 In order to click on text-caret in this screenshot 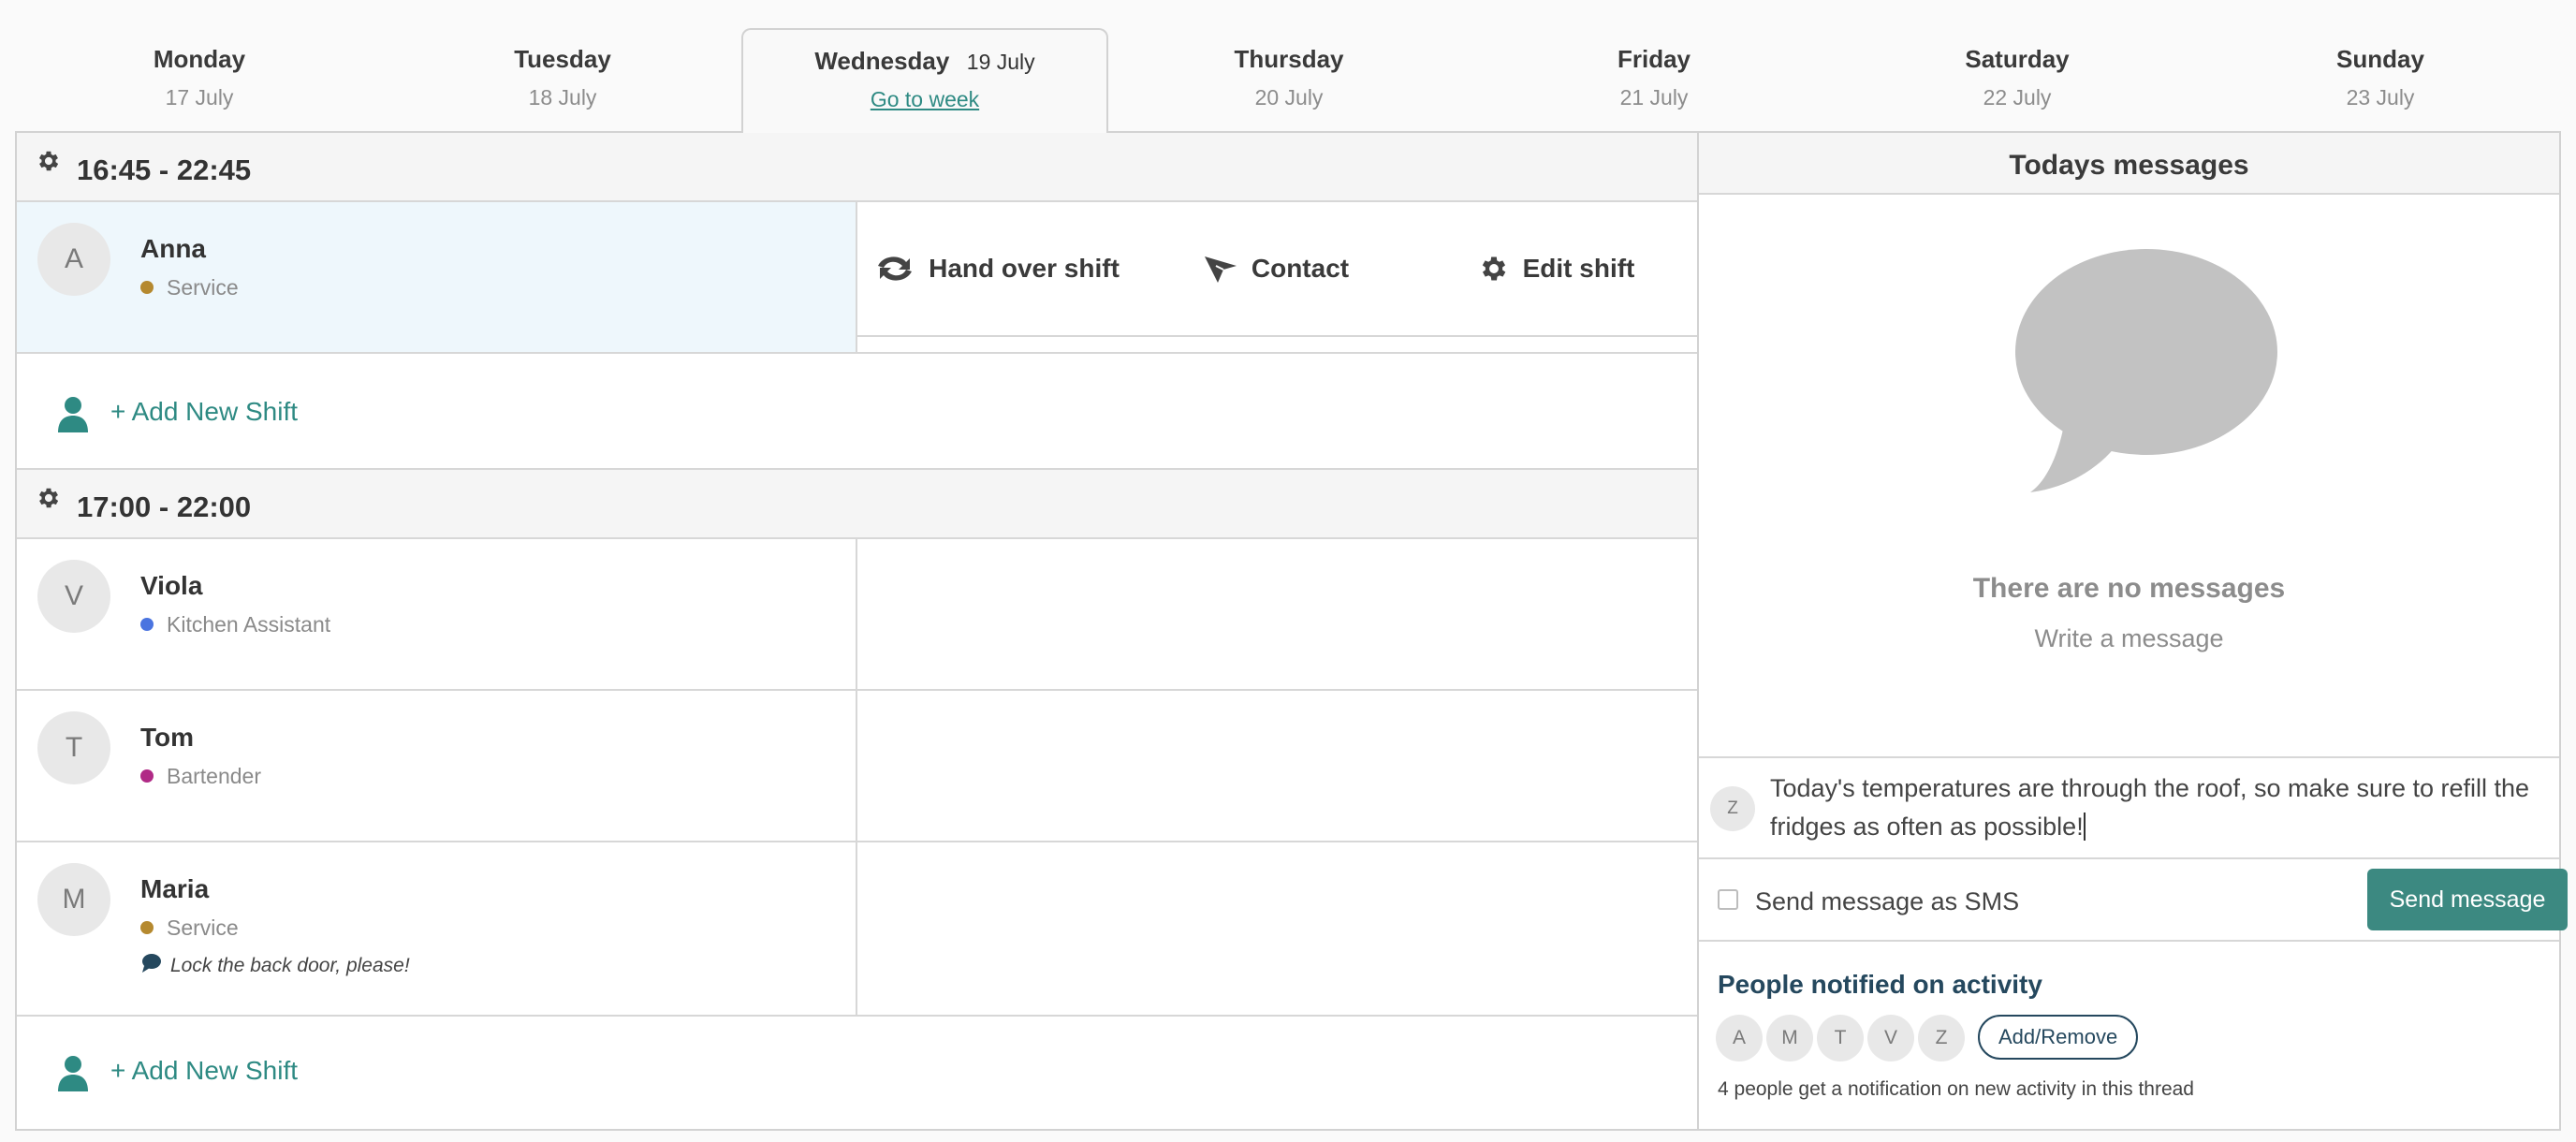, I will do `click(2084, 827)`.